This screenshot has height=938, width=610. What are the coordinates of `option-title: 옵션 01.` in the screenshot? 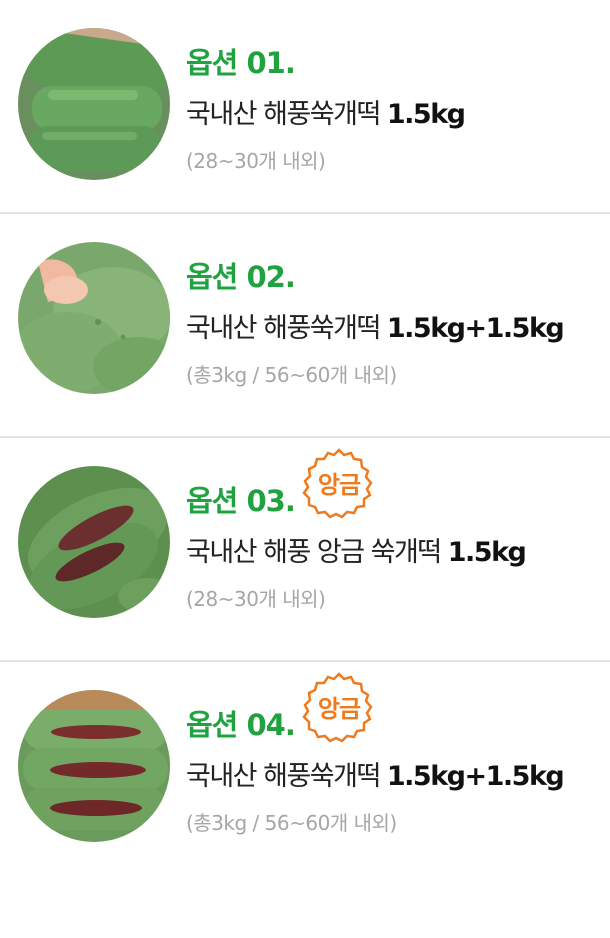 It's located at (241, 63).